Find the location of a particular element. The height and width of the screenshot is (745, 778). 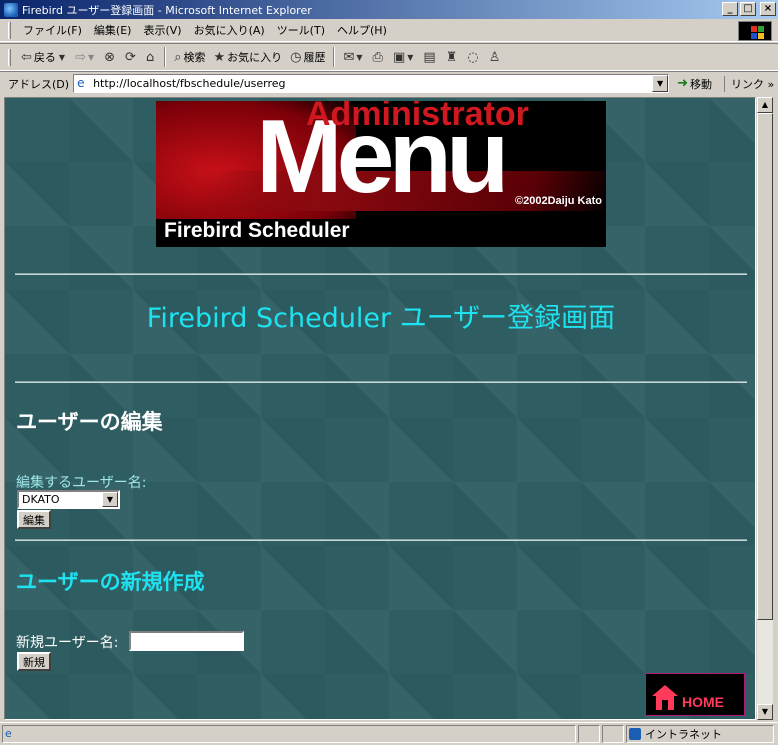

search-icon: ⌕ is located at coordinates (178, 57).